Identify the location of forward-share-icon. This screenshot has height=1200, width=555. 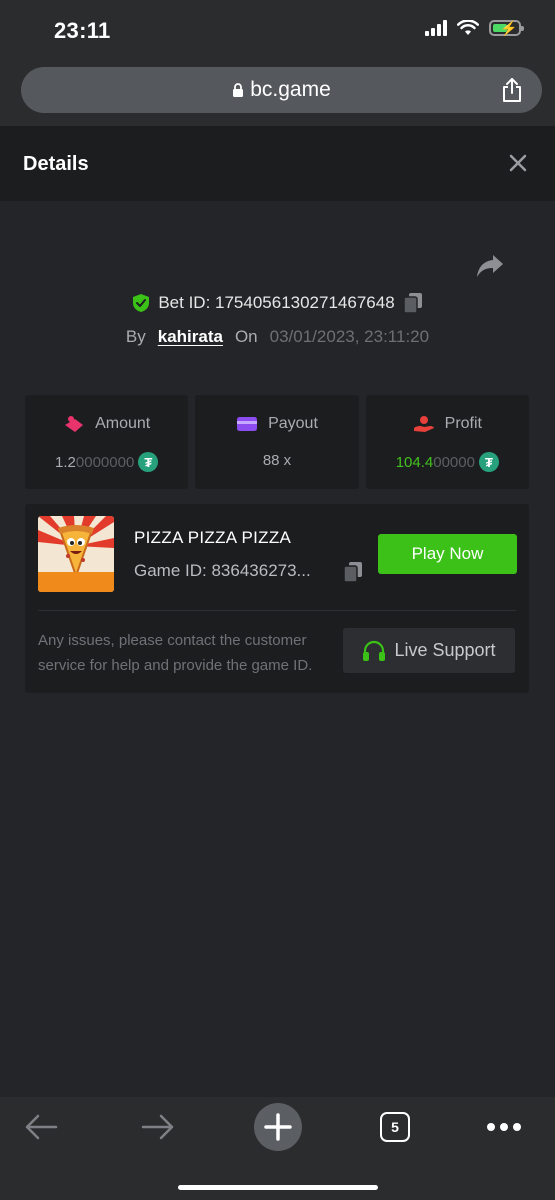
(490, 266).